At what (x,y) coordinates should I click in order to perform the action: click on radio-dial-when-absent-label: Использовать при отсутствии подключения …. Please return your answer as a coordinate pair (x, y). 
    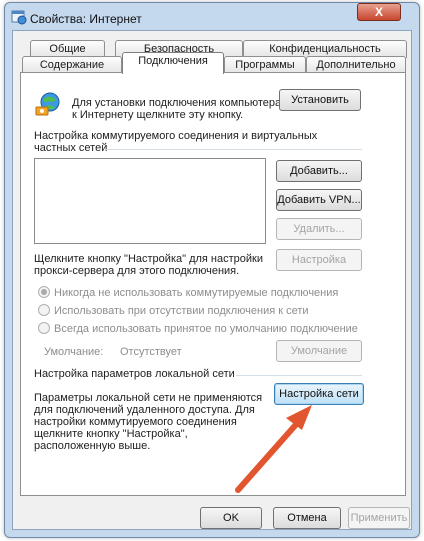
    Looking at the image, I should click on (181, 311).